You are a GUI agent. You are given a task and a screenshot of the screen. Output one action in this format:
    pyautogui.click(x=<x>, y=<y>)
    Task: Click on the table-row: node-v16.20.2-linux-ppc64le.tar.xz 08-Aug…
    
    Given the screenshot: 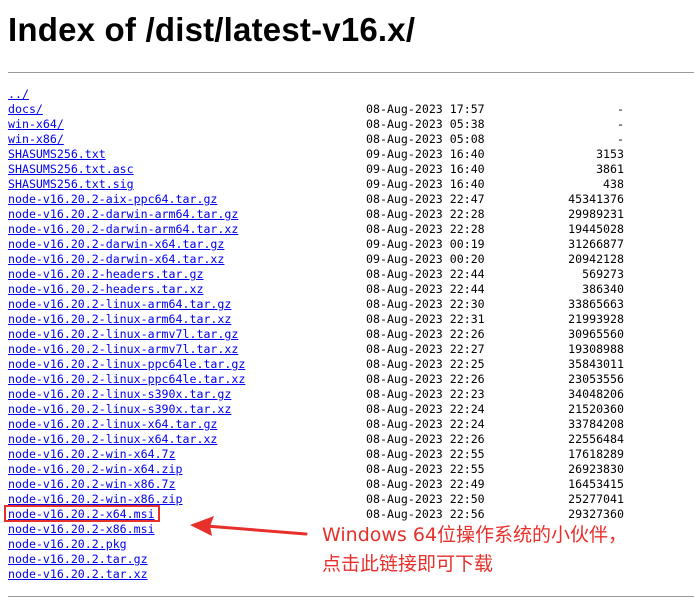 What is the action you would take?
    pyautogui.click(x=318, y=379)
    